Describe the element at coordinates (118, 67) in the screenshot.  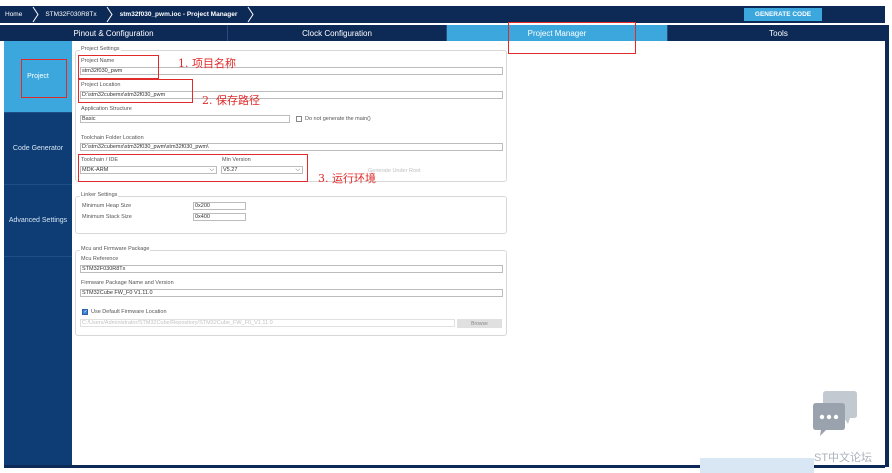
I see `highlight-project-name` at that location.